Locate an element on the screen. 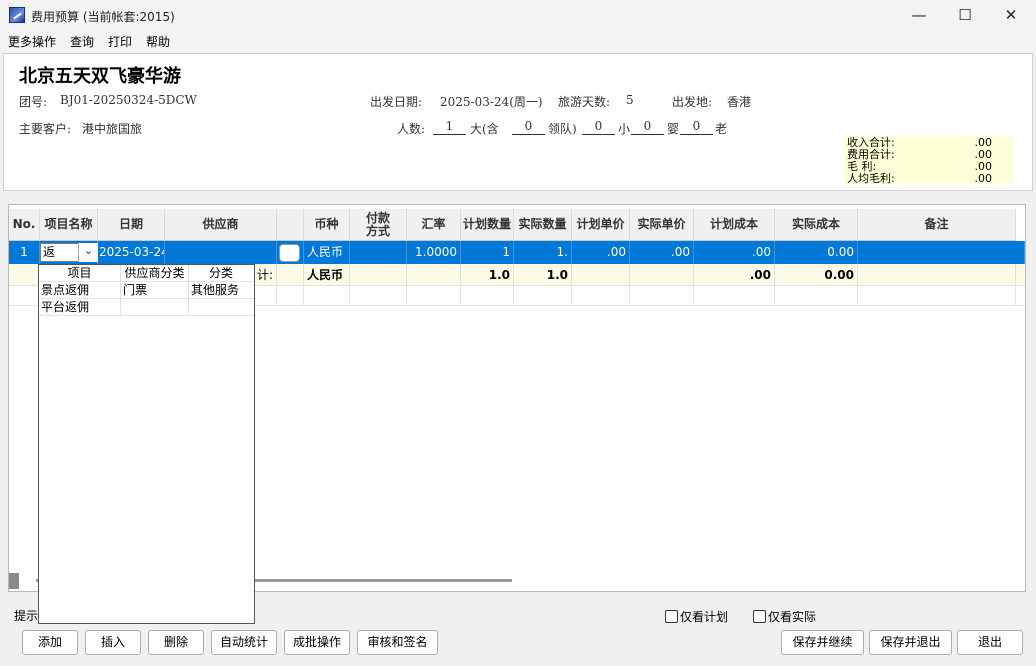  cell-payment is located at coordinates (378, 252).